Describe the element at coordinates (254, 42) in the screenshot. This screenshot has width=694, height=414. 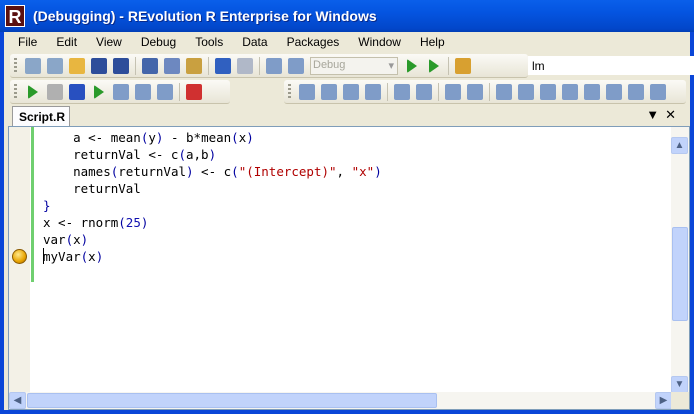
I see `menu-data: Data` at that location.